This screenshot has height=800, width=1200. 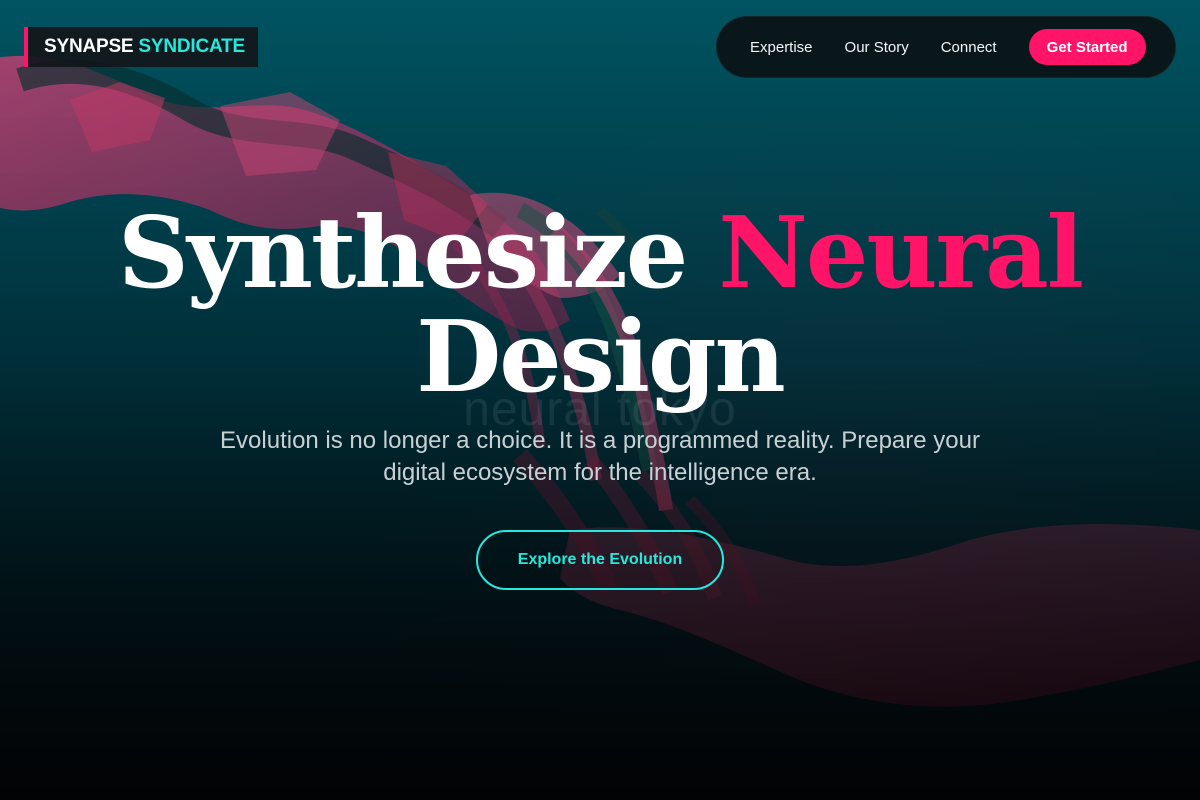 What do you see at coordinates (601, 357) in the screenshot?
I see `hero-title-line-2: Design` at bounding box center [601, 357].